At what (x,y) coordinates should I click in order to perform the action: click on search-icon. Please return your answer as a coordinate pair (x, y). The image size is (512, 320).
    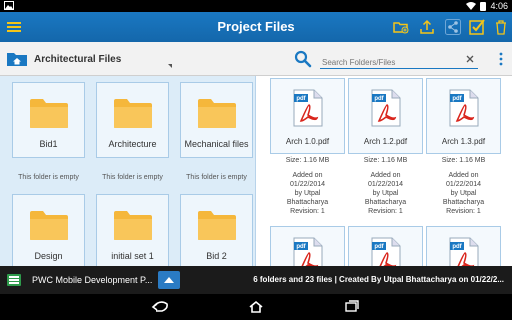
    Looking at the image, I should click on (303, 59).